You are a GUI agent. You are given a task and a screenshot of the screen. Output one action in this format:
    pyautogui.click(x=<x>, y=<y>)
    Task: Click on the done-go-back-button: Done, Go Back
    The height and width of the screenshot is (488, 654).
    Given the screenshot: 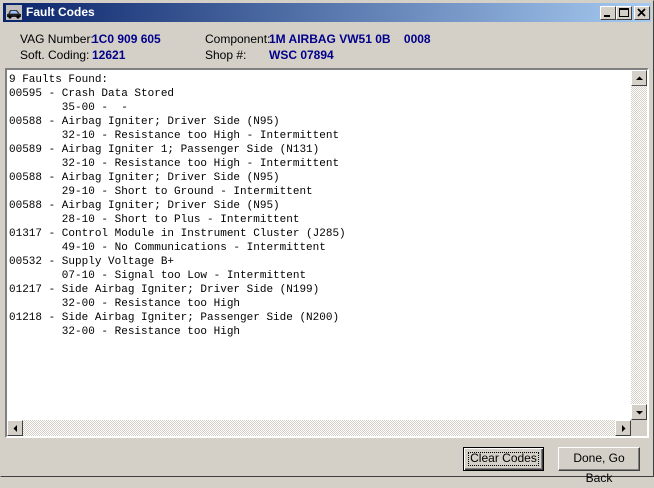 What is the action you would take?
    pyautogui.click(x=599, y=466)
    